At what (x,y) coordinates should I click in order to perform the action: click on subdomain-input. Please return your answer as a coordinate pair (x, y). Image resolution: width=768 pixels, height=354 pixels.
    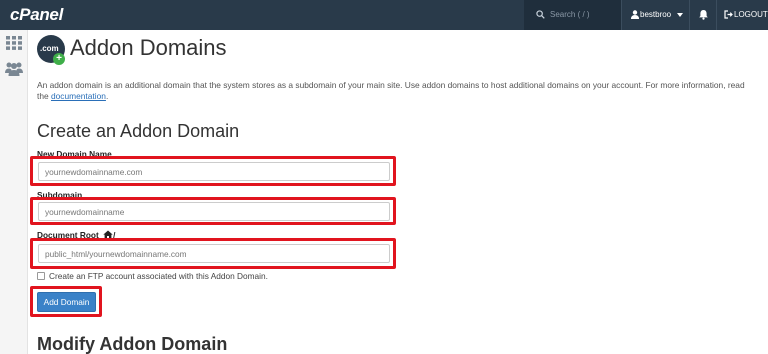
    Looking at the image, I should click on (214, 211).